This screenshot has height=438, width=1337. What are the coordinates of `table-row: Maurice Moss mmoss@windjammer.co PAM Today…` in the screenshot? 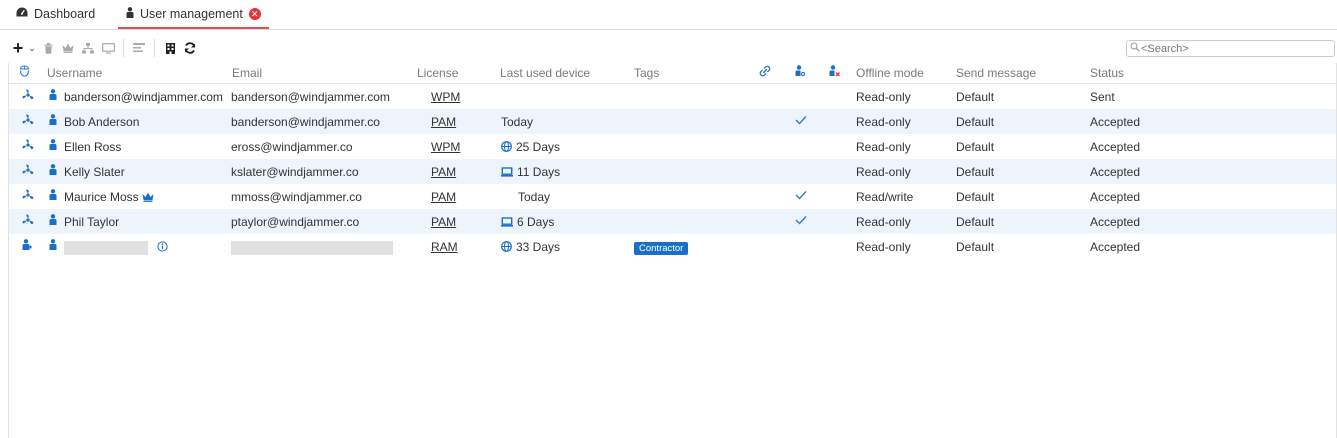 It's located at (672, 196).